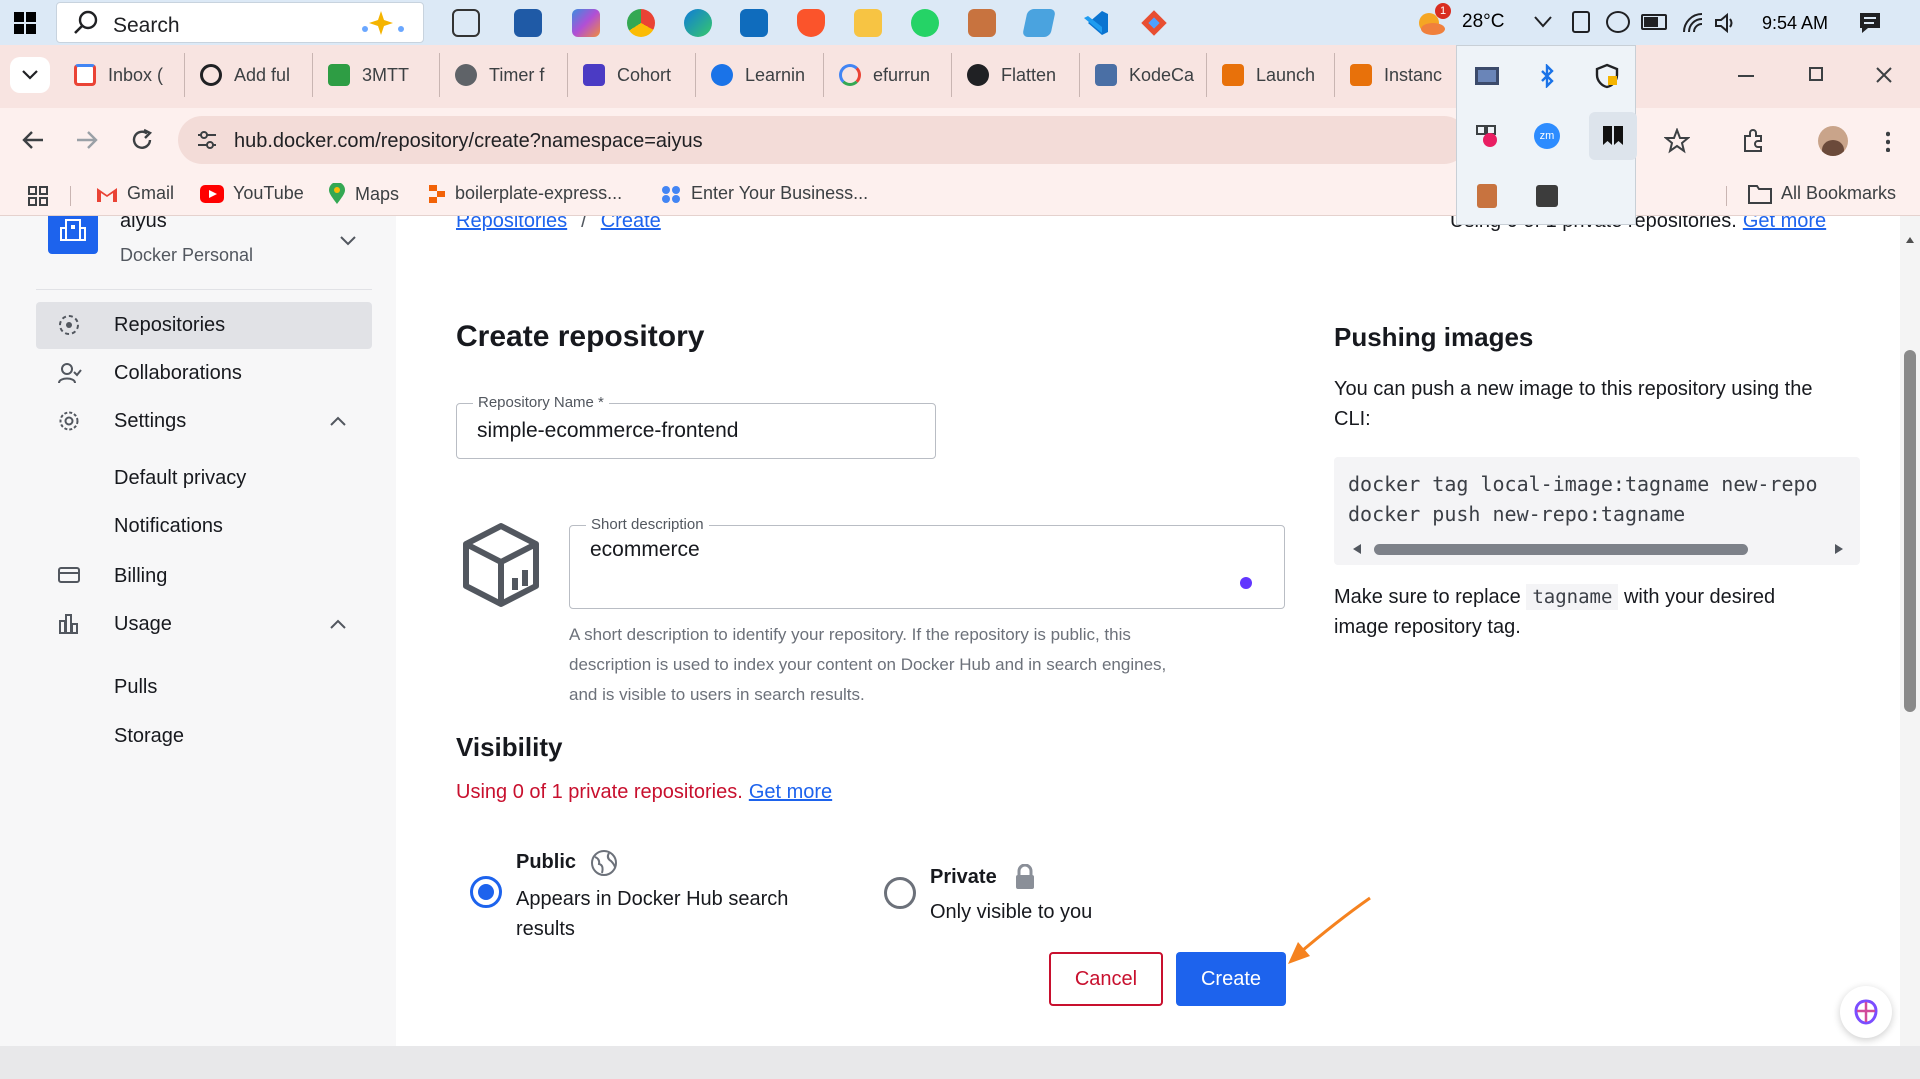  Describe the element at coordinates (204, 373) in the screenshot. I see `sidebar-item-collaborations: Collaborations` at that location.